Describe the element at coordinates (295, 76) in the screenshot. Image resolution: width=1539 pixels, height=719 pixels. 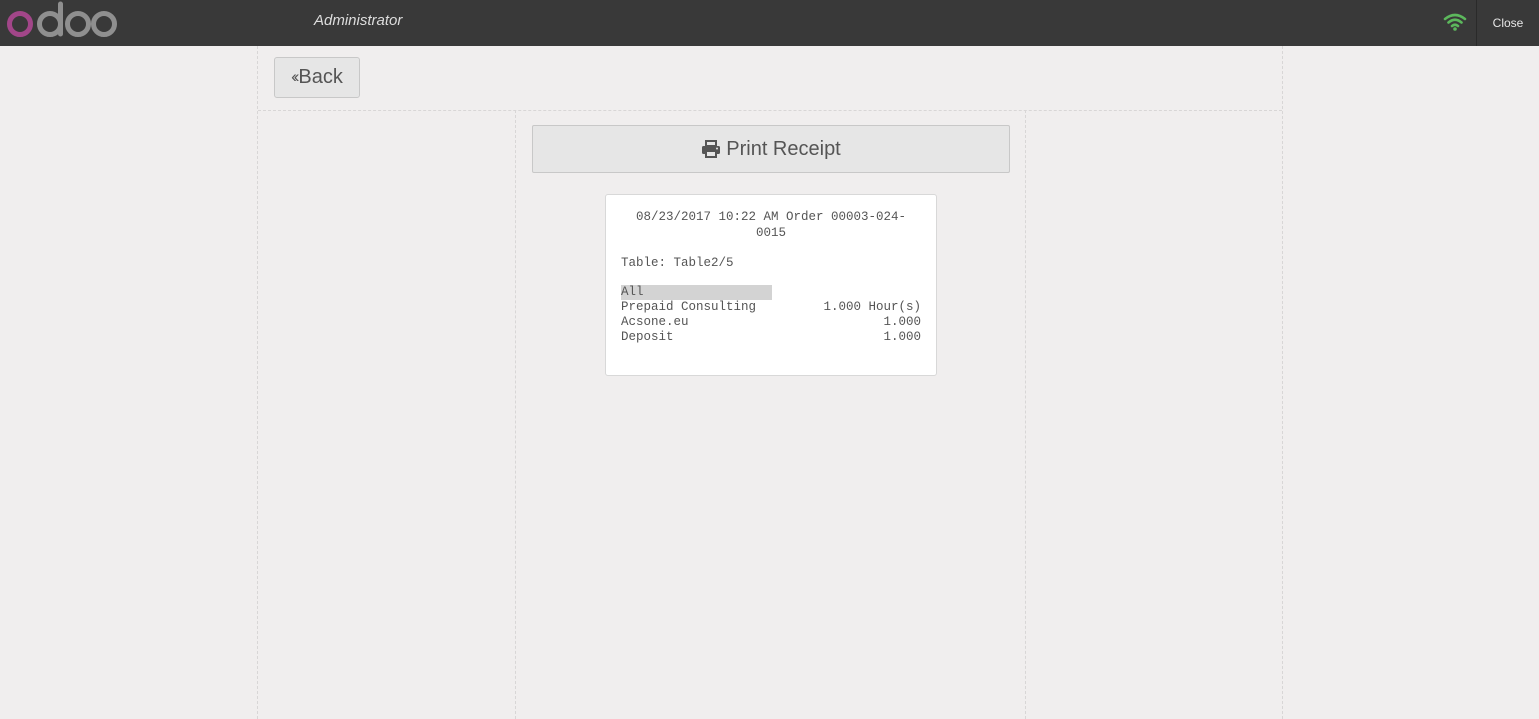
I see `double-chevron-left-icon: ‹‹` at that location.